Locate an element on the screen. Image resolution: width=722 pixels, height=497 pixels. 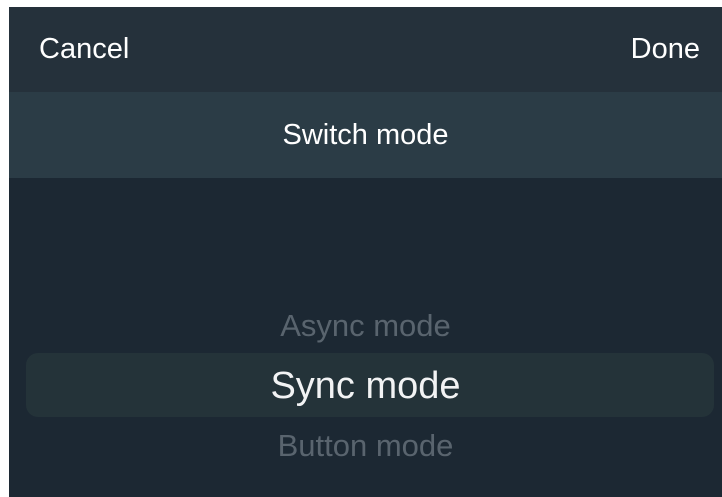
cancel-button: Cancel is located at coordinates (84, 49).